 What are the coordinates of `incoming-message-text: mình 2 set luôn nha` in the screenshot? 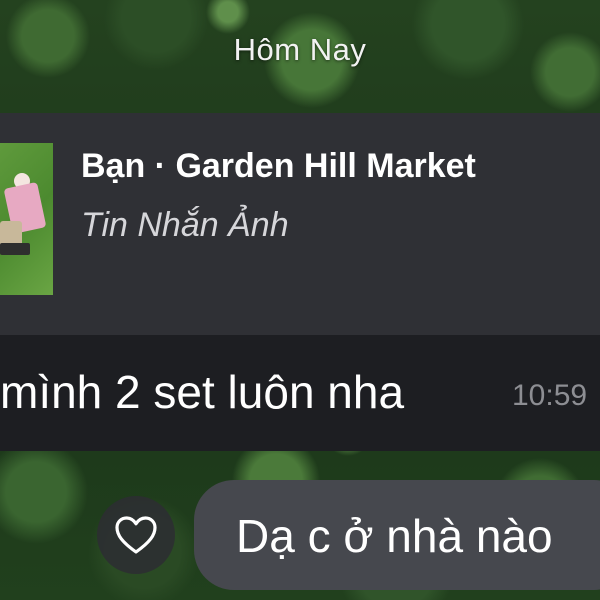 It's located at (202, 392).